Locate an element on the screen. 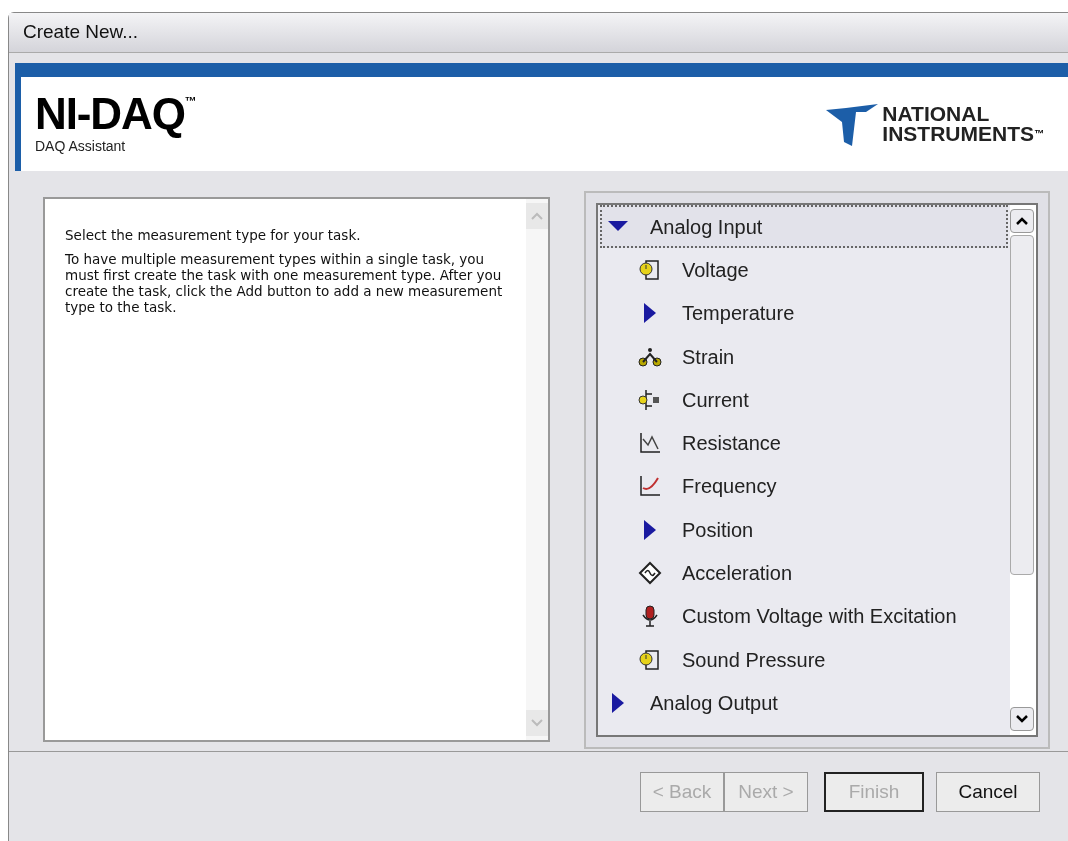 Image resolution: width=1068 pixels, height=841 pixels. scroll-thumb is located at coordinates (1022, 405).